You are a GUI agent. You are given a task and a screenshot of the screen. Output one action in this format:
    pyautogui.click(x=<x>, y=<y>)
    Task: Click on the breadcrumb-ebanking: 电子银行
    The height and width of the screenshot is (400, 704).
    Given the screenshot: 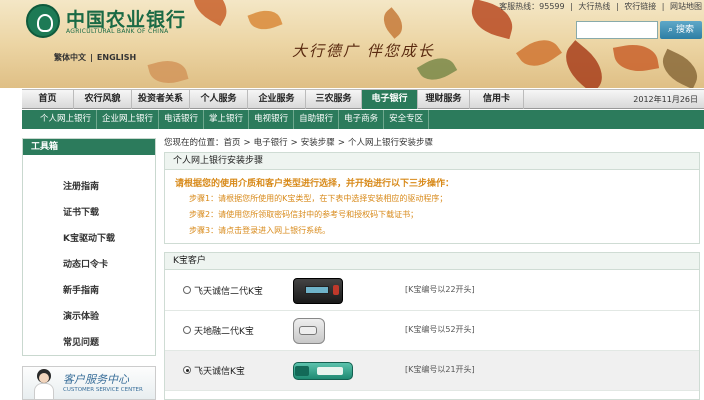 What is the action you would take?
    pyautogui.click(x=271, y=143)
    